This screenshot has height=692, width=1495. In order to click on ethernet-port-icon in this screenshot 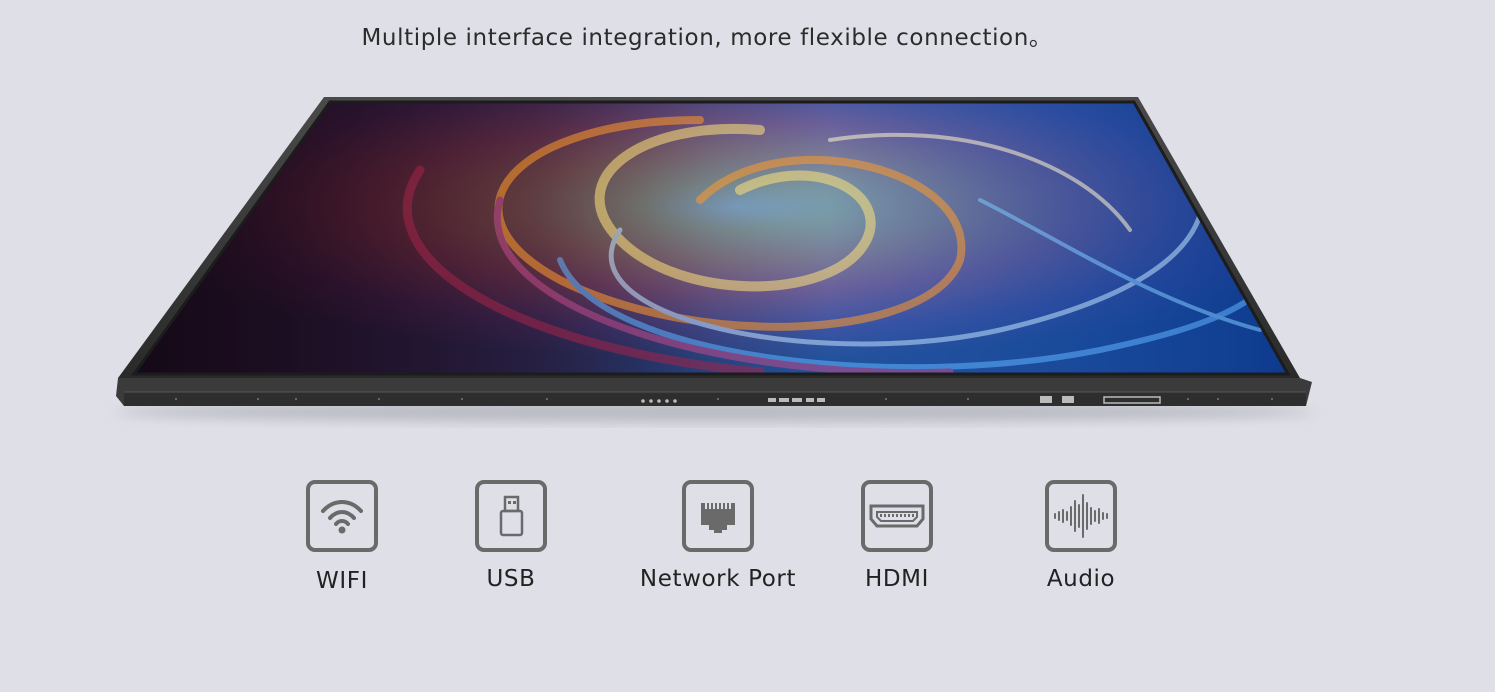, I will do `click(718, 516)`.